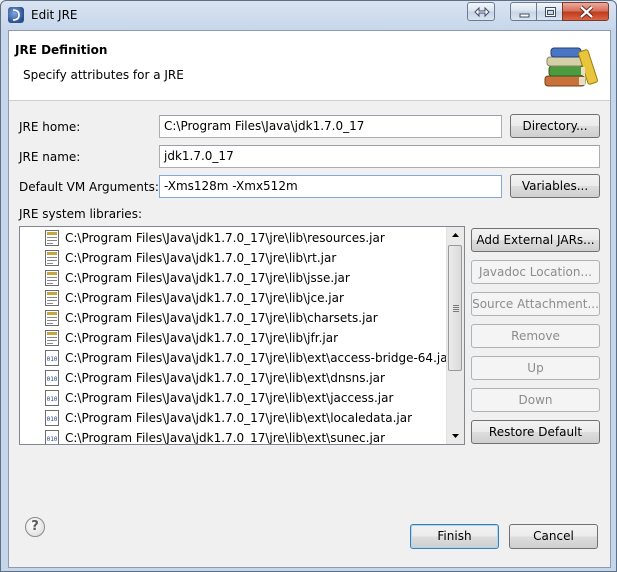 The height and width of the screenshot is (572, 617). I want to click on title-bar: Edit JRE, so click(308, 15).